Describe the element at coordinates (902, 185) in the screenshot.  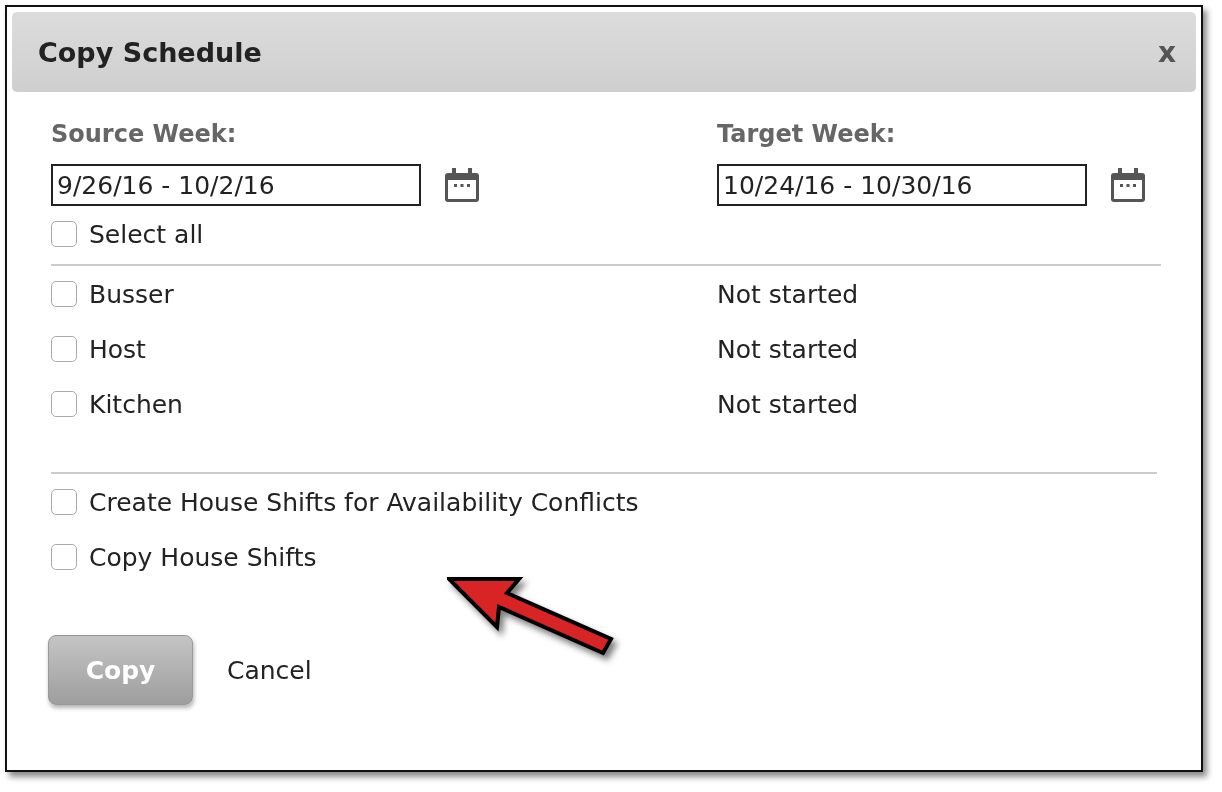
I see `target-week-field: 10/24/16 - 10/30/16` at that location.